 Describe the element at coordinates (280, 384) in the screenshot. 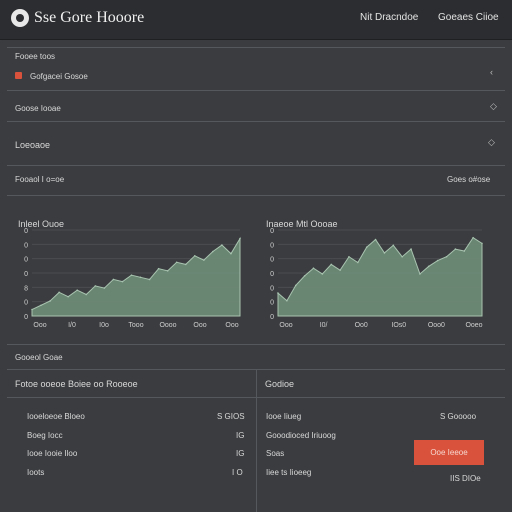

I see `details-right-title: Godioe` at that location.